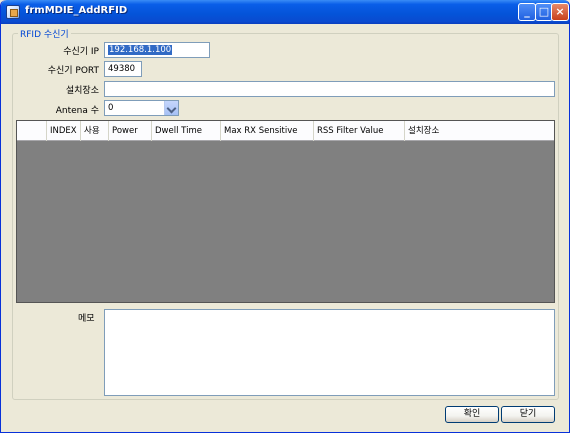 The height and width of the screenshot is (433, 570). I want to click on column-header-index: INDEX, so click(64, 131).